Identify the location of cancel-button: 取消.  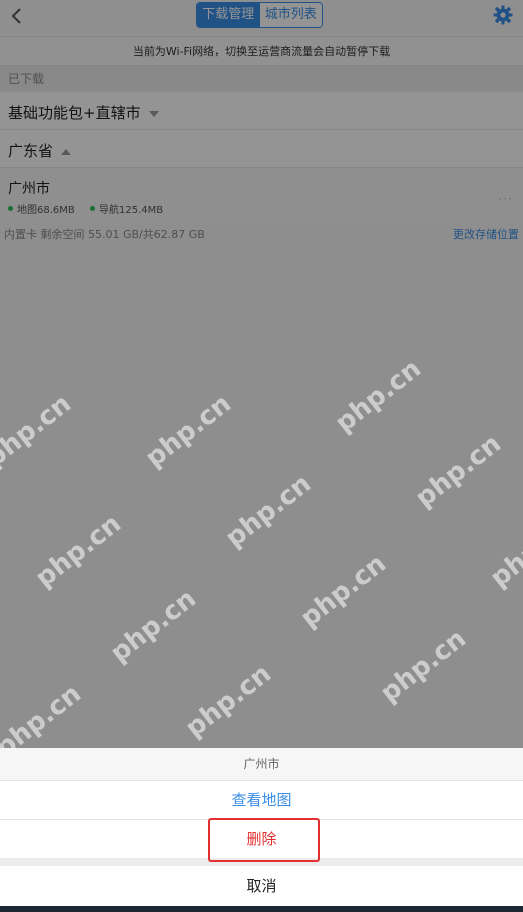
(261, 886).